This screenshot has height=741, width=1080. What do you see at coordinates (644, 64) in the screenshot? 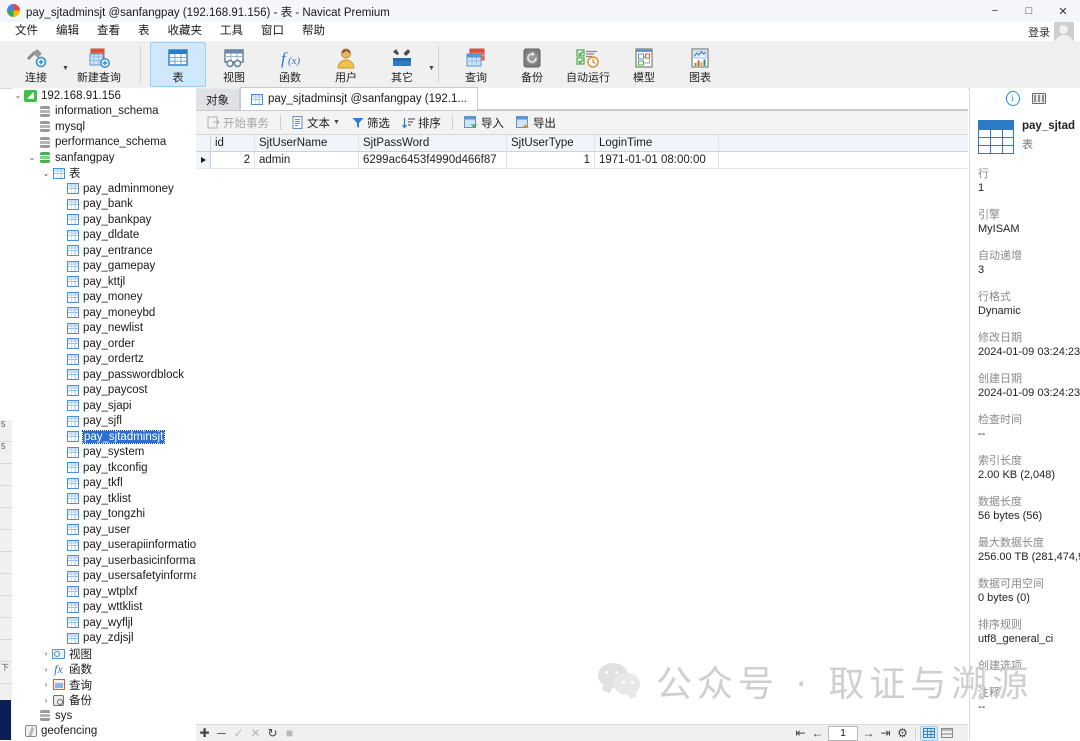
I see `ribbon-button-model: 模型` at bounding box center [644, 64].